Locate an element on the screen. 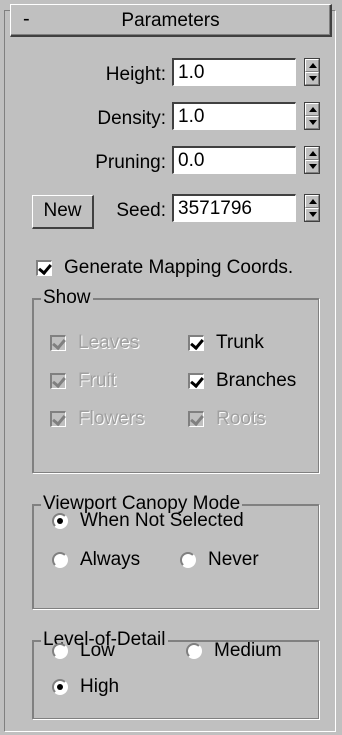 The width and height of the screenshot is (342, 735). never-label: Never is located at coordinates (233, 559).